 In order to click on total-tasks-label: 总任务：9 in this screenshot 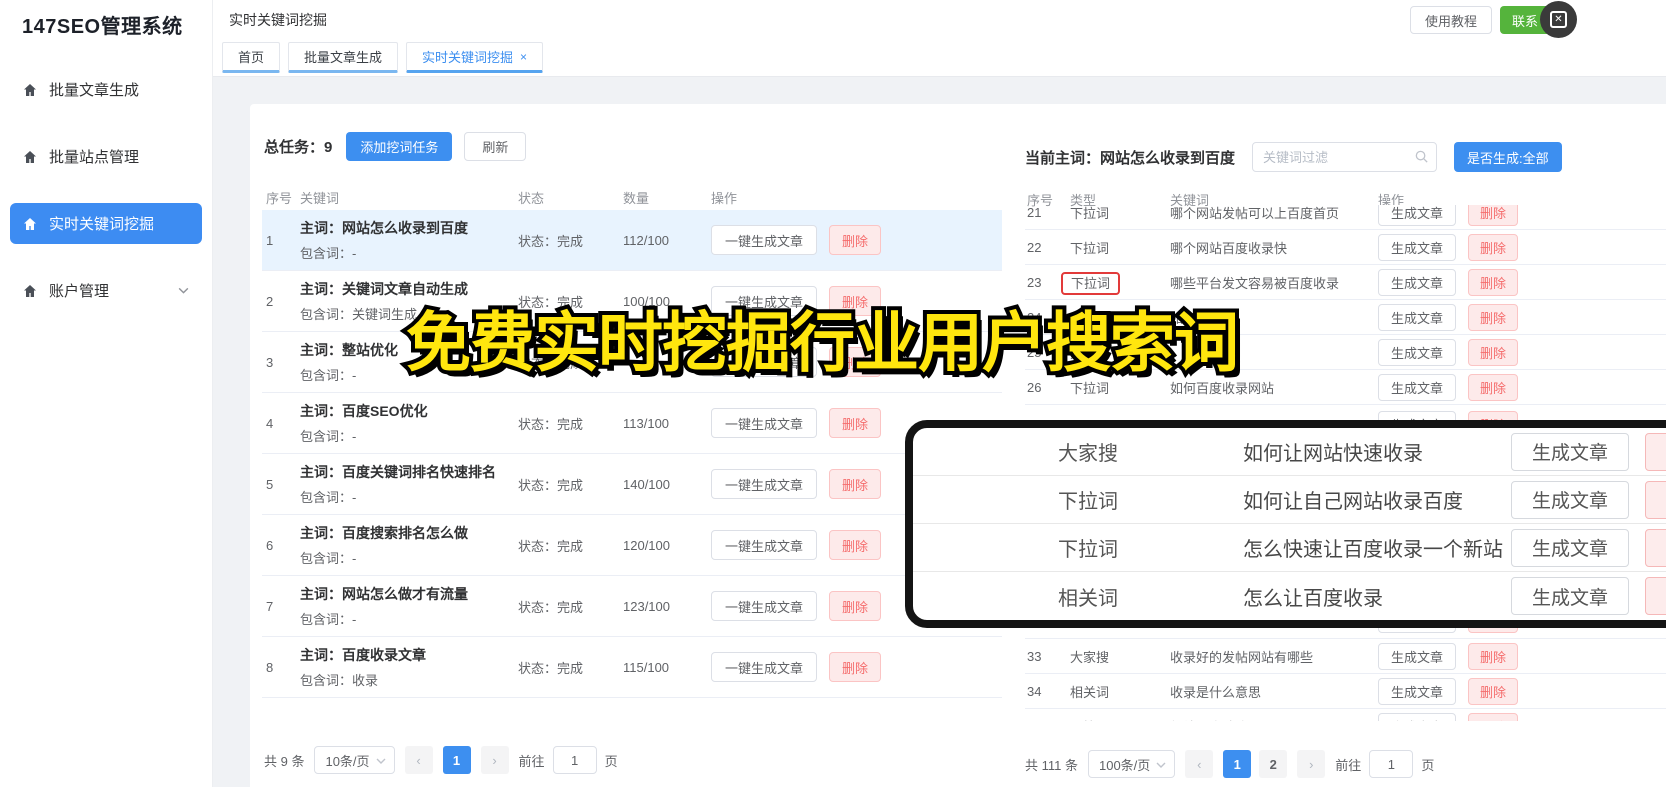, I will do `click(298, 147)`.